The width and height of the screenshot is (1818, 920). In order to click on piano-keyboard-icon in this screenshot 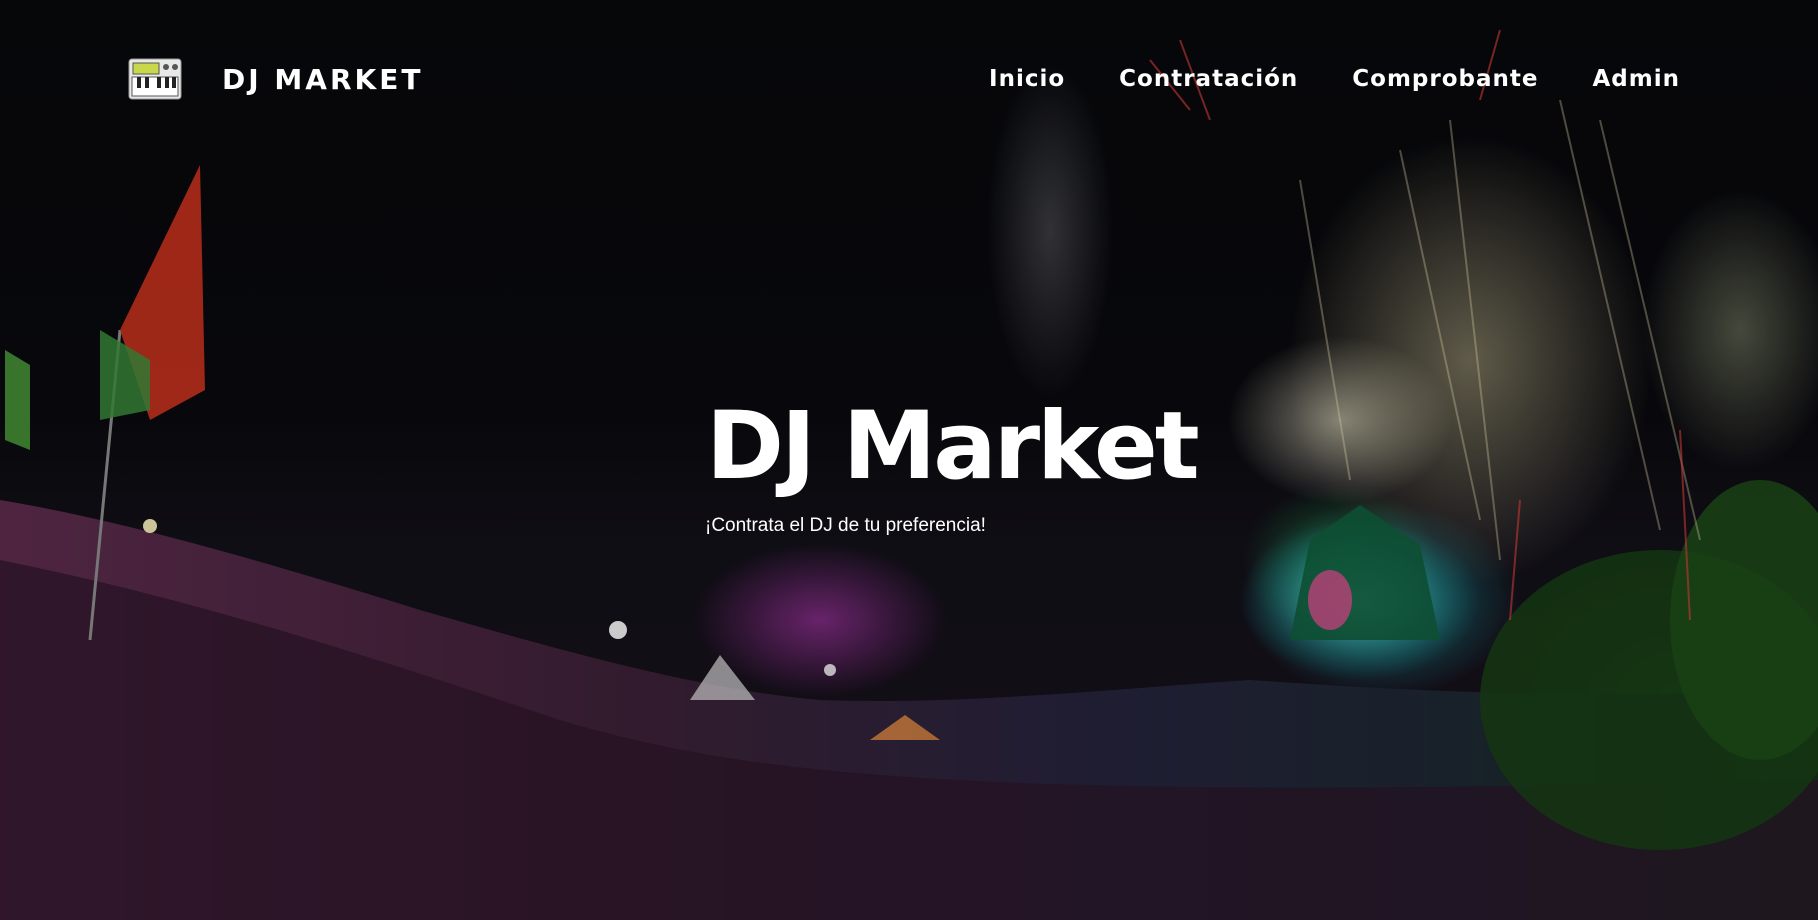, I will do `click(155, 79)`.